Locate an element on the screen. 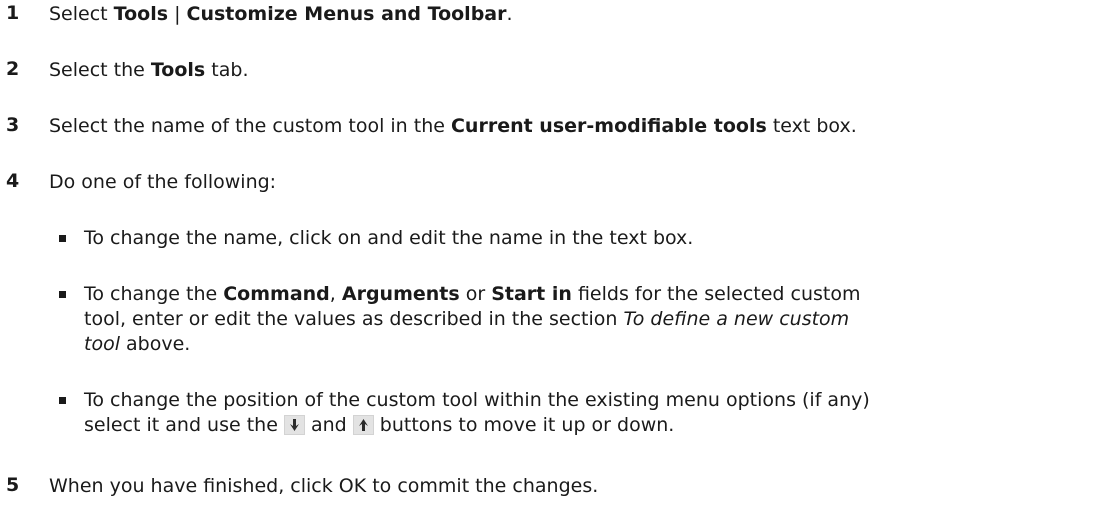 The image size is (1105, 505). down-arrow-icon is located at coordinates (294, 425).